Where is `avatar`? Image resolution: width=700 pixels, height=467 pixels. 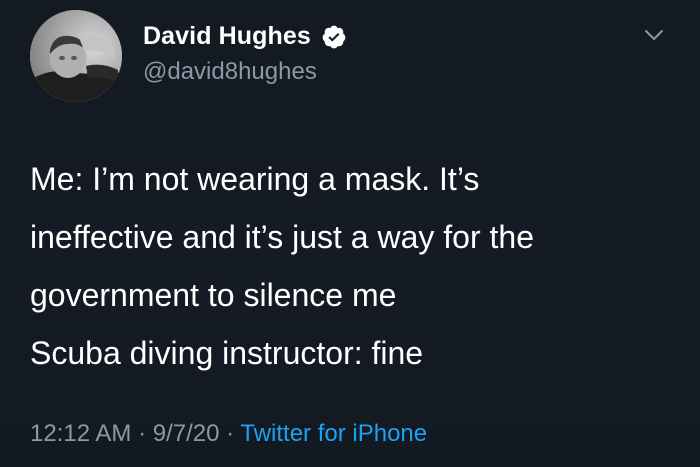
avatar is located at coordinates (76, 56).